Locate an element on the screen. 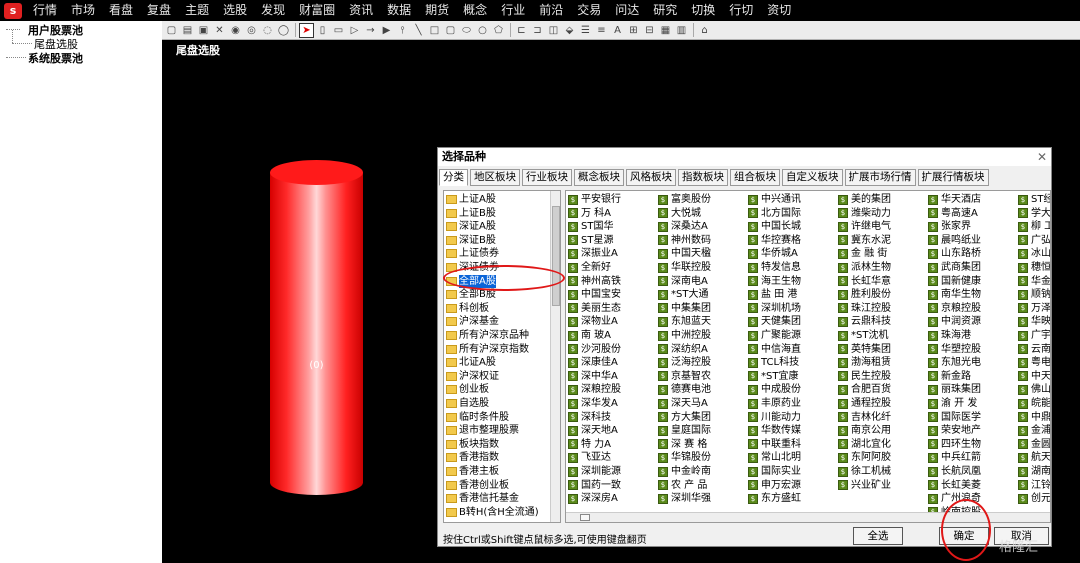 The width and height of the screenshot is (1080, 563). menu-item-8: 资讯 is located at coordinates (361, 10).